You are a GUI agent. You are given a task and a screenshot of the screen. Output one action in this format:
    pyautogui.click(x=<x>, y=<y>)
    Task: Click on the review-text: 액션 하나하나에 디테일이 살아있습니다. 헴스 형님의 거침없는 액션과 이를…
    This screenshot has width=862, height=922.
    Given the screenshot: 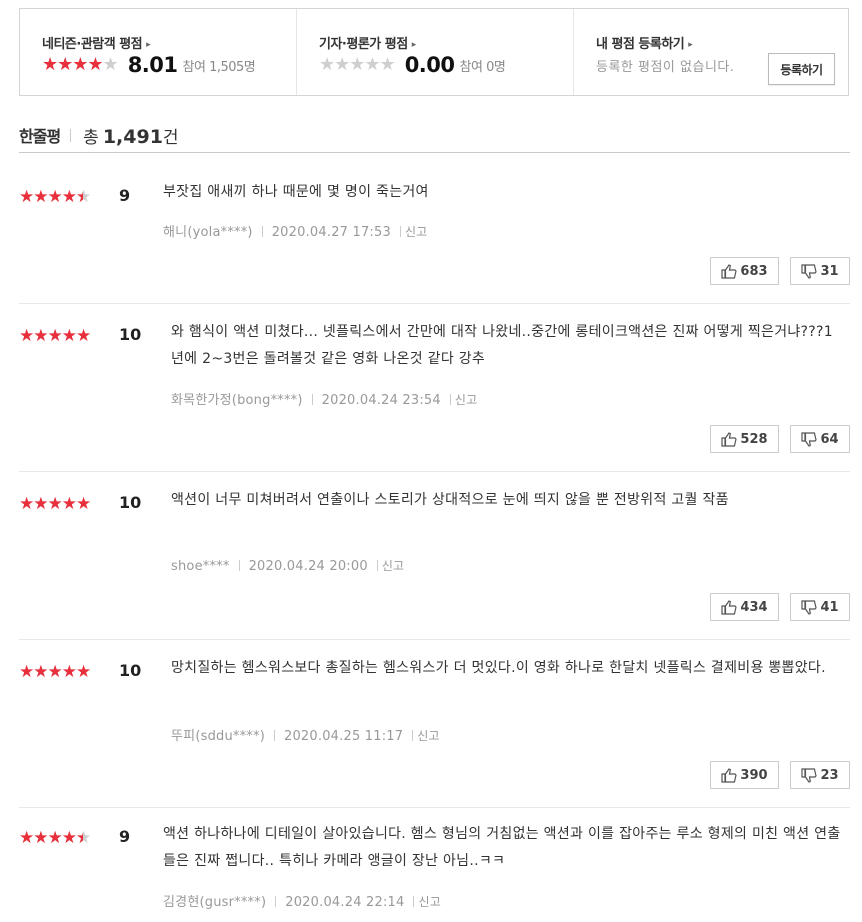 What is the action you would take?
    pyautogui.click(x=502, y=847)
    